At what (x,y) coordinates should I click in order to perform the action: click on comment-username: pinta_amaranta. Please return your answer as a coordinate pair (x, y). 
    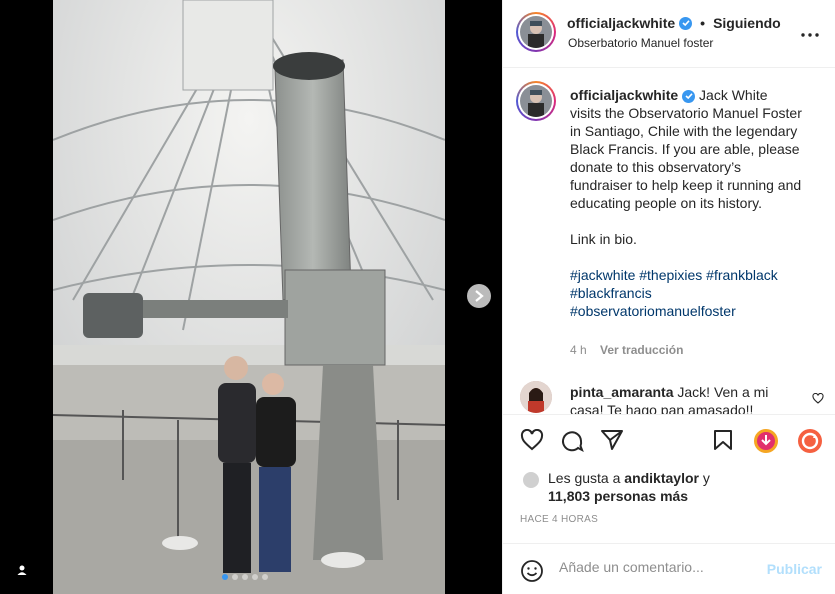
    Looking at the image, I should click on (621, 392).